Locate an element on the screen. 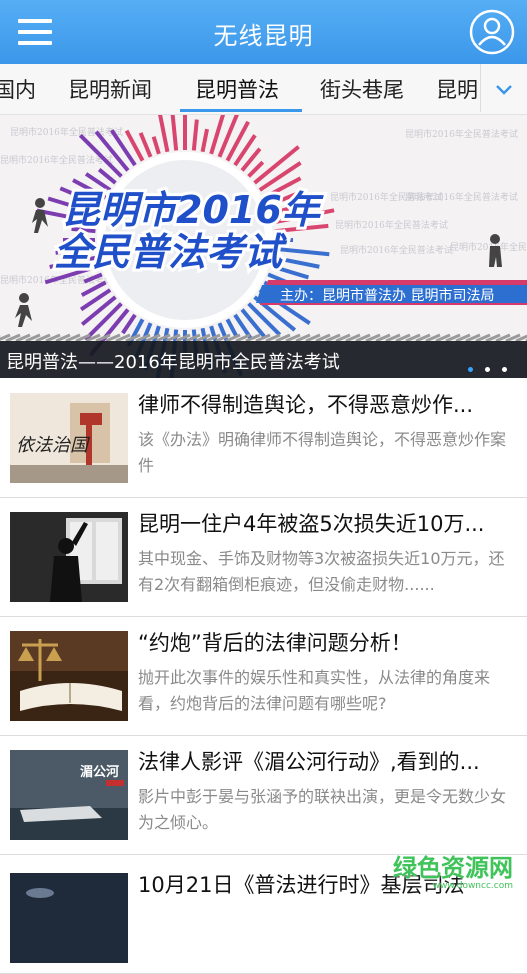 Image resolution: width=527 pixels, height=974 pixels. svg-text: 依法治国 is located at coordinates (53, 445).